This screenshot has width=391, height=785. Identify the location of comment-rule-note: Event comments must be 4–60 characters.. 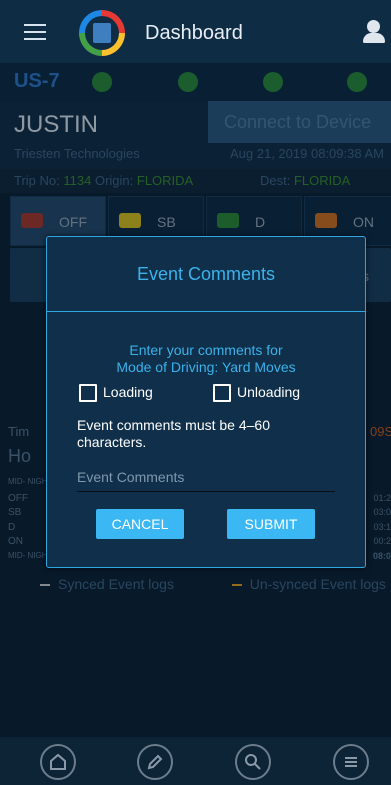
(173, 433).